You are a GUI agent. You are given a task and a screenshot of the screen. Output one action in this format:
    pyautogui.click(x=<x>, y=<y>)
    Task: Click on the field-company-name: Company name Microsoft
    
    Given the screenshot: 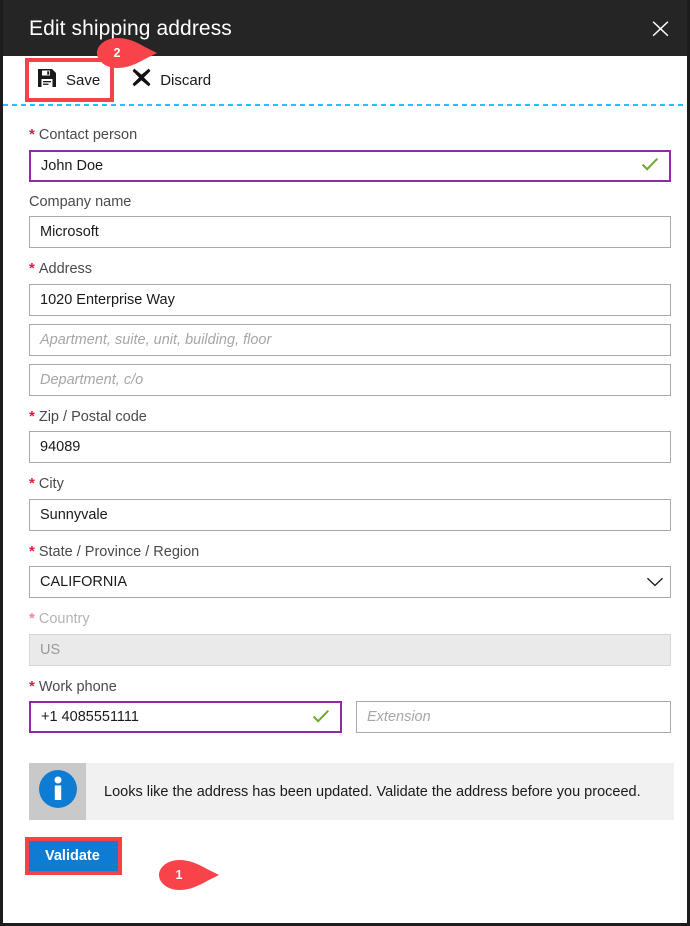 What is the action you would take?
    pyautogui.click(x=350, y=215)
    